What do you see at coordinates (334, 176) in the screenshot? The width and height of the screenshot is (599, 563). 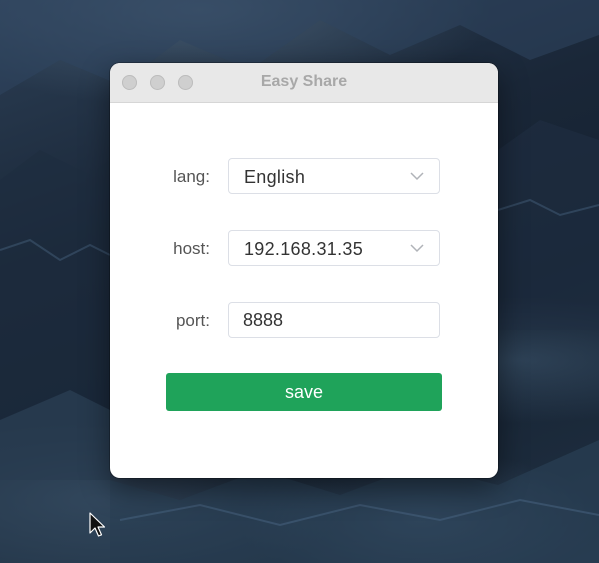 I see `lang-select: English` at bounding box center [334, 176].